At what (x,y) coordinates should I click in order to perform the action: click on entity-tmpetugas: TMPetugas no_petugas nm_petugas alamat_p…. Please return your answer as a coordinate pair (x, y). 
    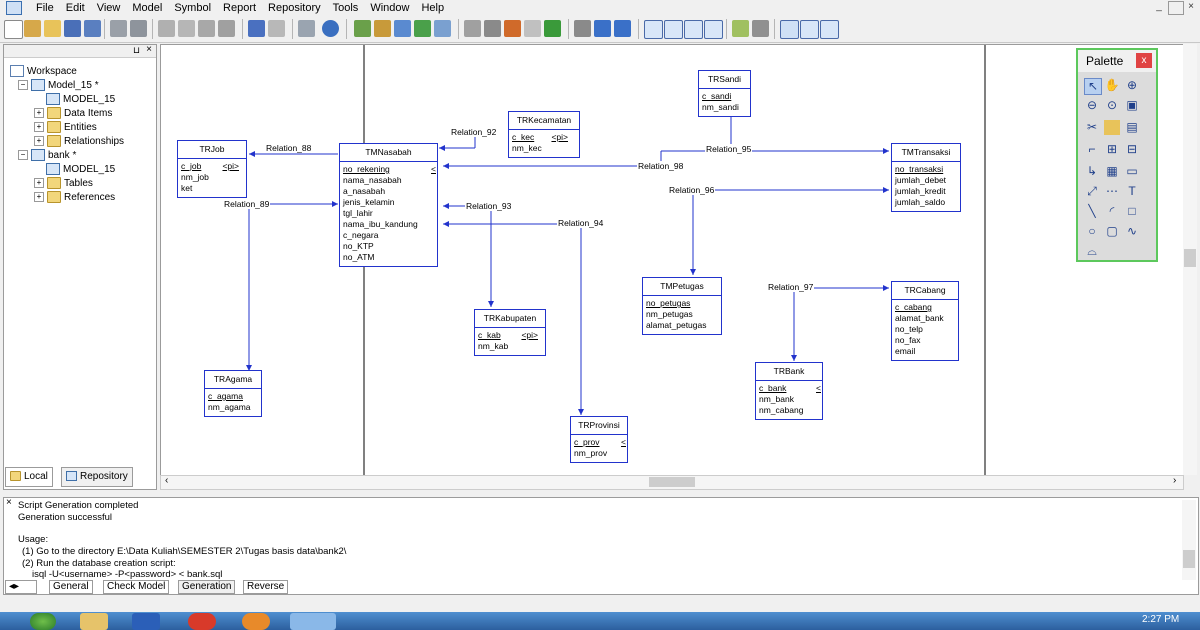
    Looking at the image, I should click on (682, 306).